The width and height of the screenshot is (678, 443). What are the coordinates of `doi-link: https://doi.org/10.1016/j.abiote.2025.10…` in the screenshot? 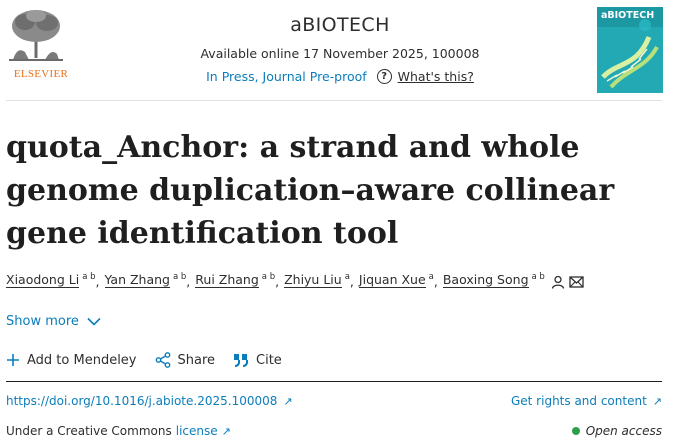 It's located at (149, 401).